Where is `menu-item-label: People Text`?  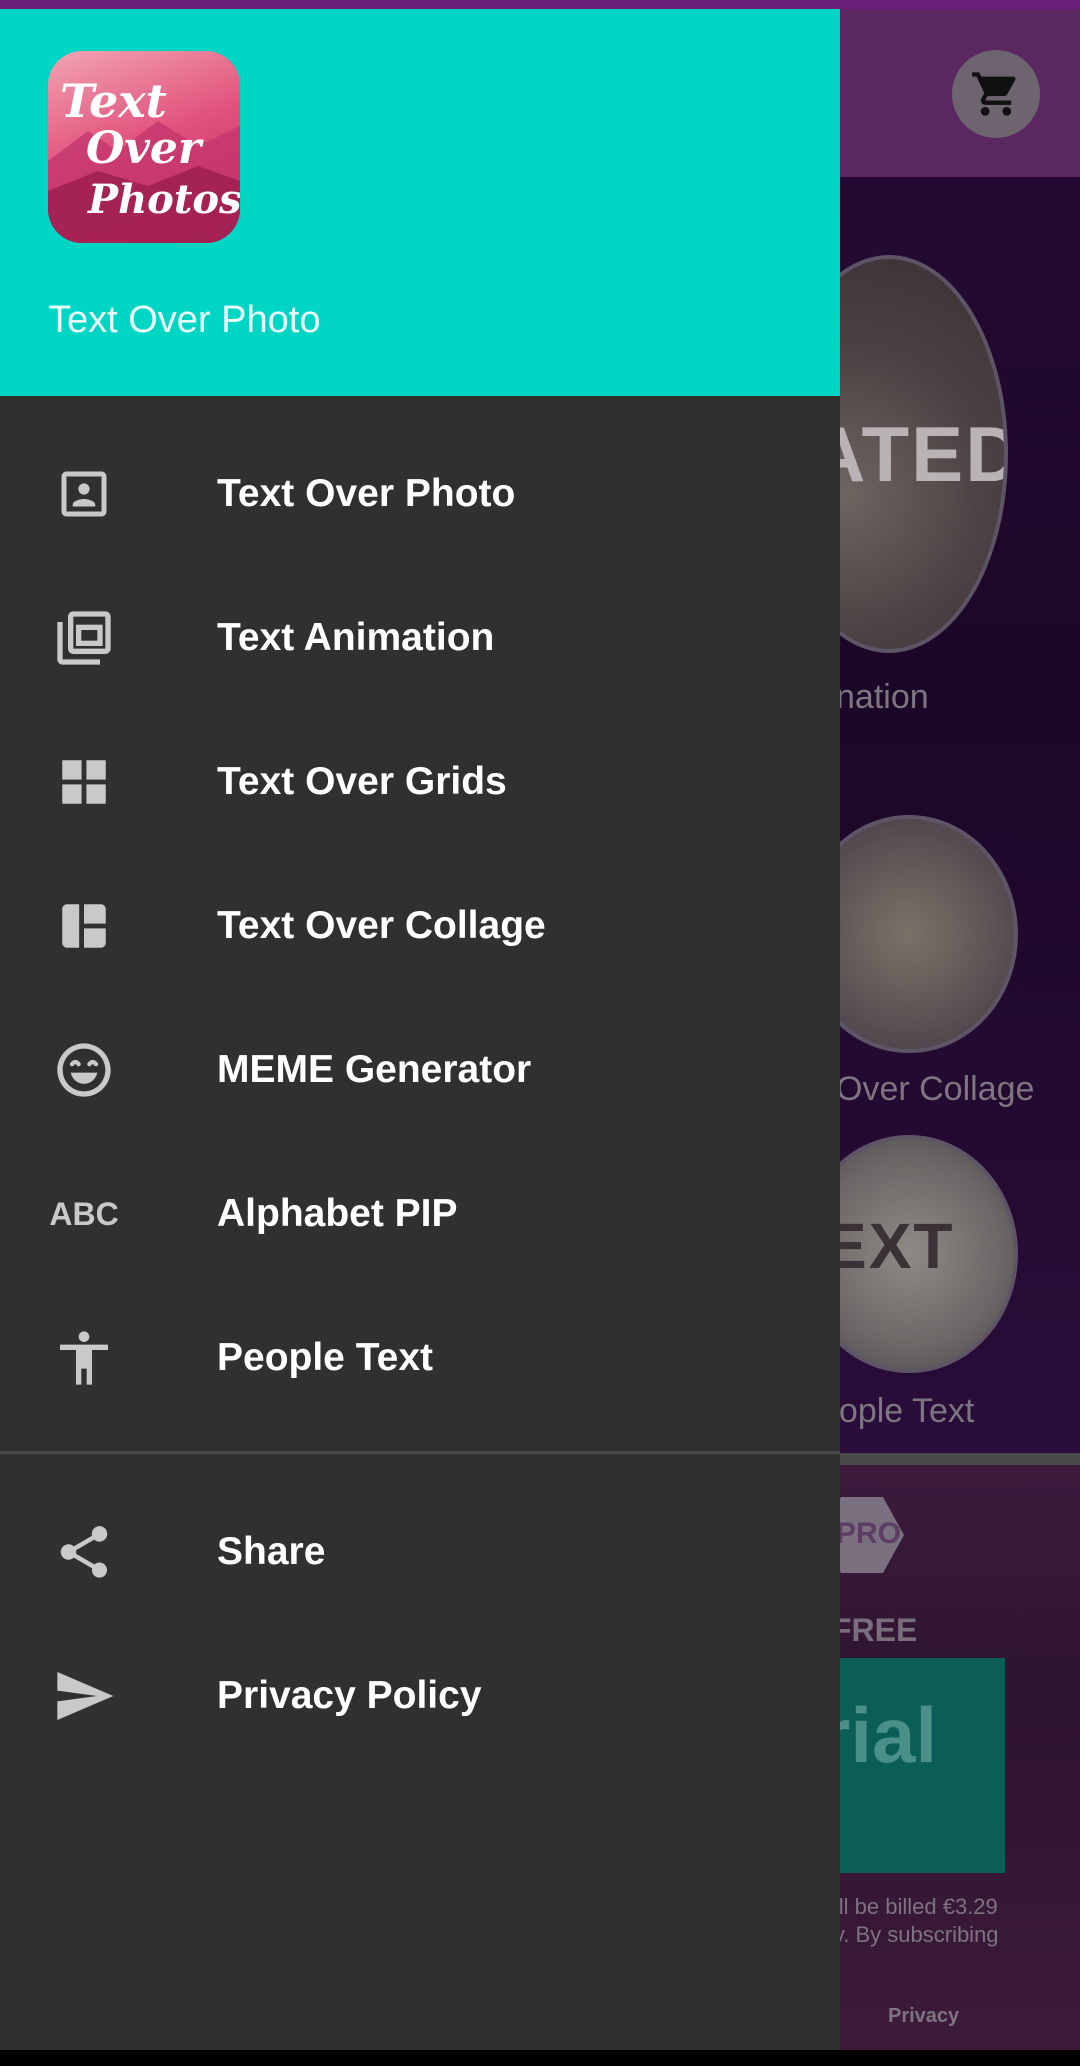
menu-item-label: People Text is located at coordinates (325, 1357).